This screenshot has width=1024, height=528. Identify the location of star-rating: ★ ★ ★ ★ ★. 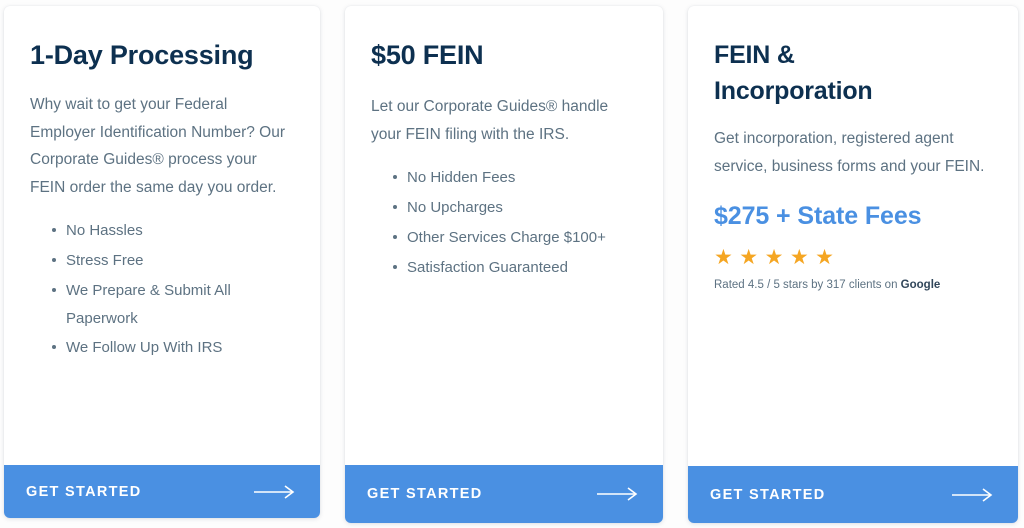
(854, 257).